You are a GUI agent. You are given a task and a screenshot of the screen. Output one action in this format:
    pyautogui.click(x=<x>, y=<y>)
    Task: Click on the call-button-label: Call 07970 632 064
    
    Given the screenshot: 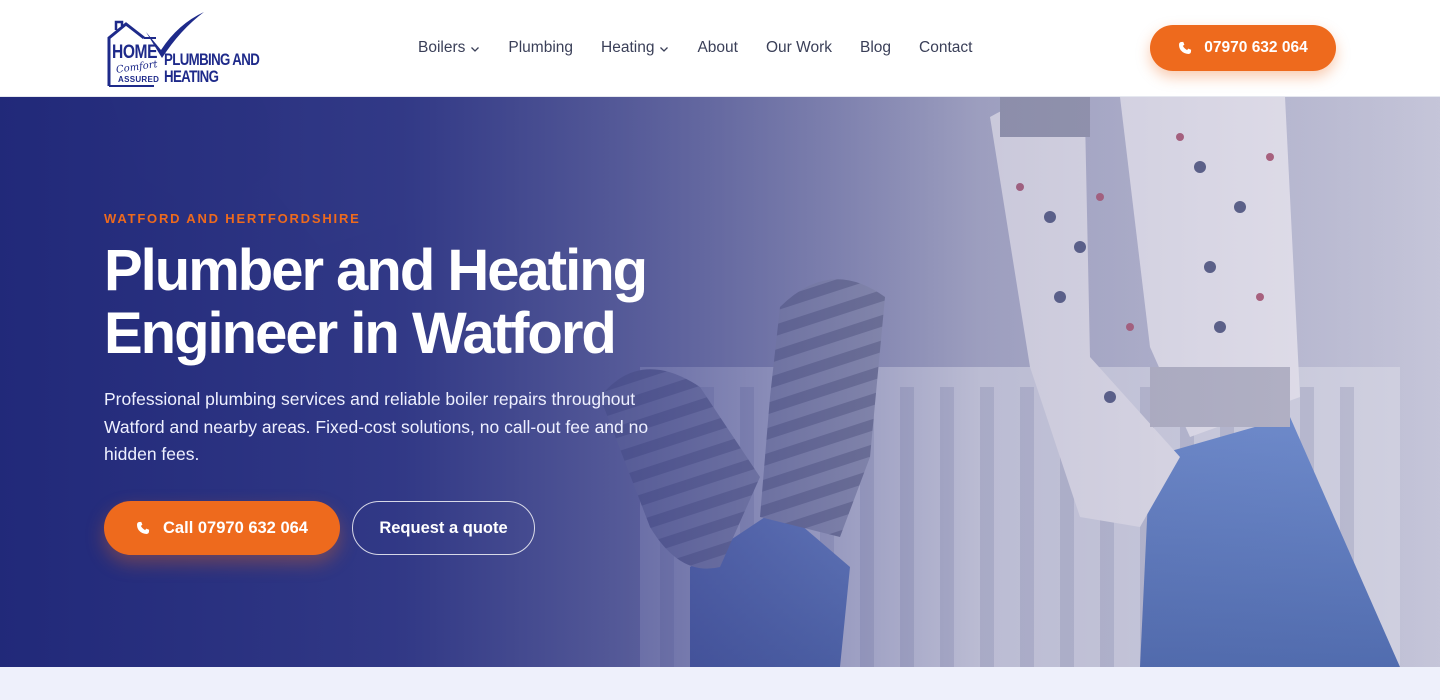 What is the action you would take?
    pyautogui.click(x=235, y=527)
    